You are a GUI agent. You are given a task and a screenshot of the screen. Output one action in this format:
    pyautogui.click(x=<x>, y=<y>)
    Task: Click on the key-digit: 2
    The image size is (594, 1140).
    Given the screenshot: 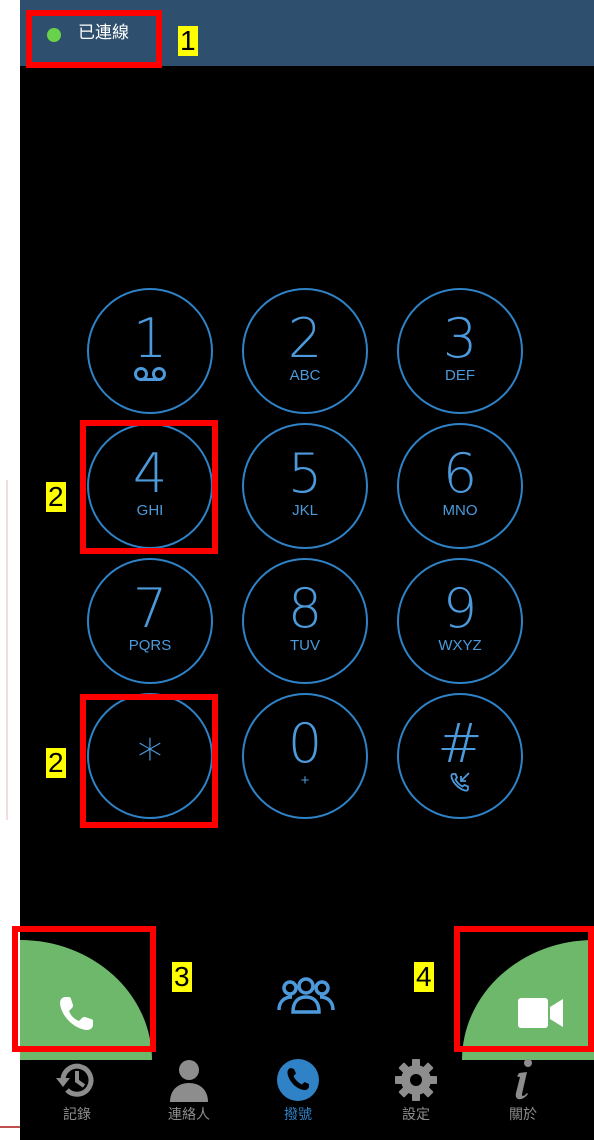 What is the action you would take?
    pyautogui.click(x=305, y=338)
    